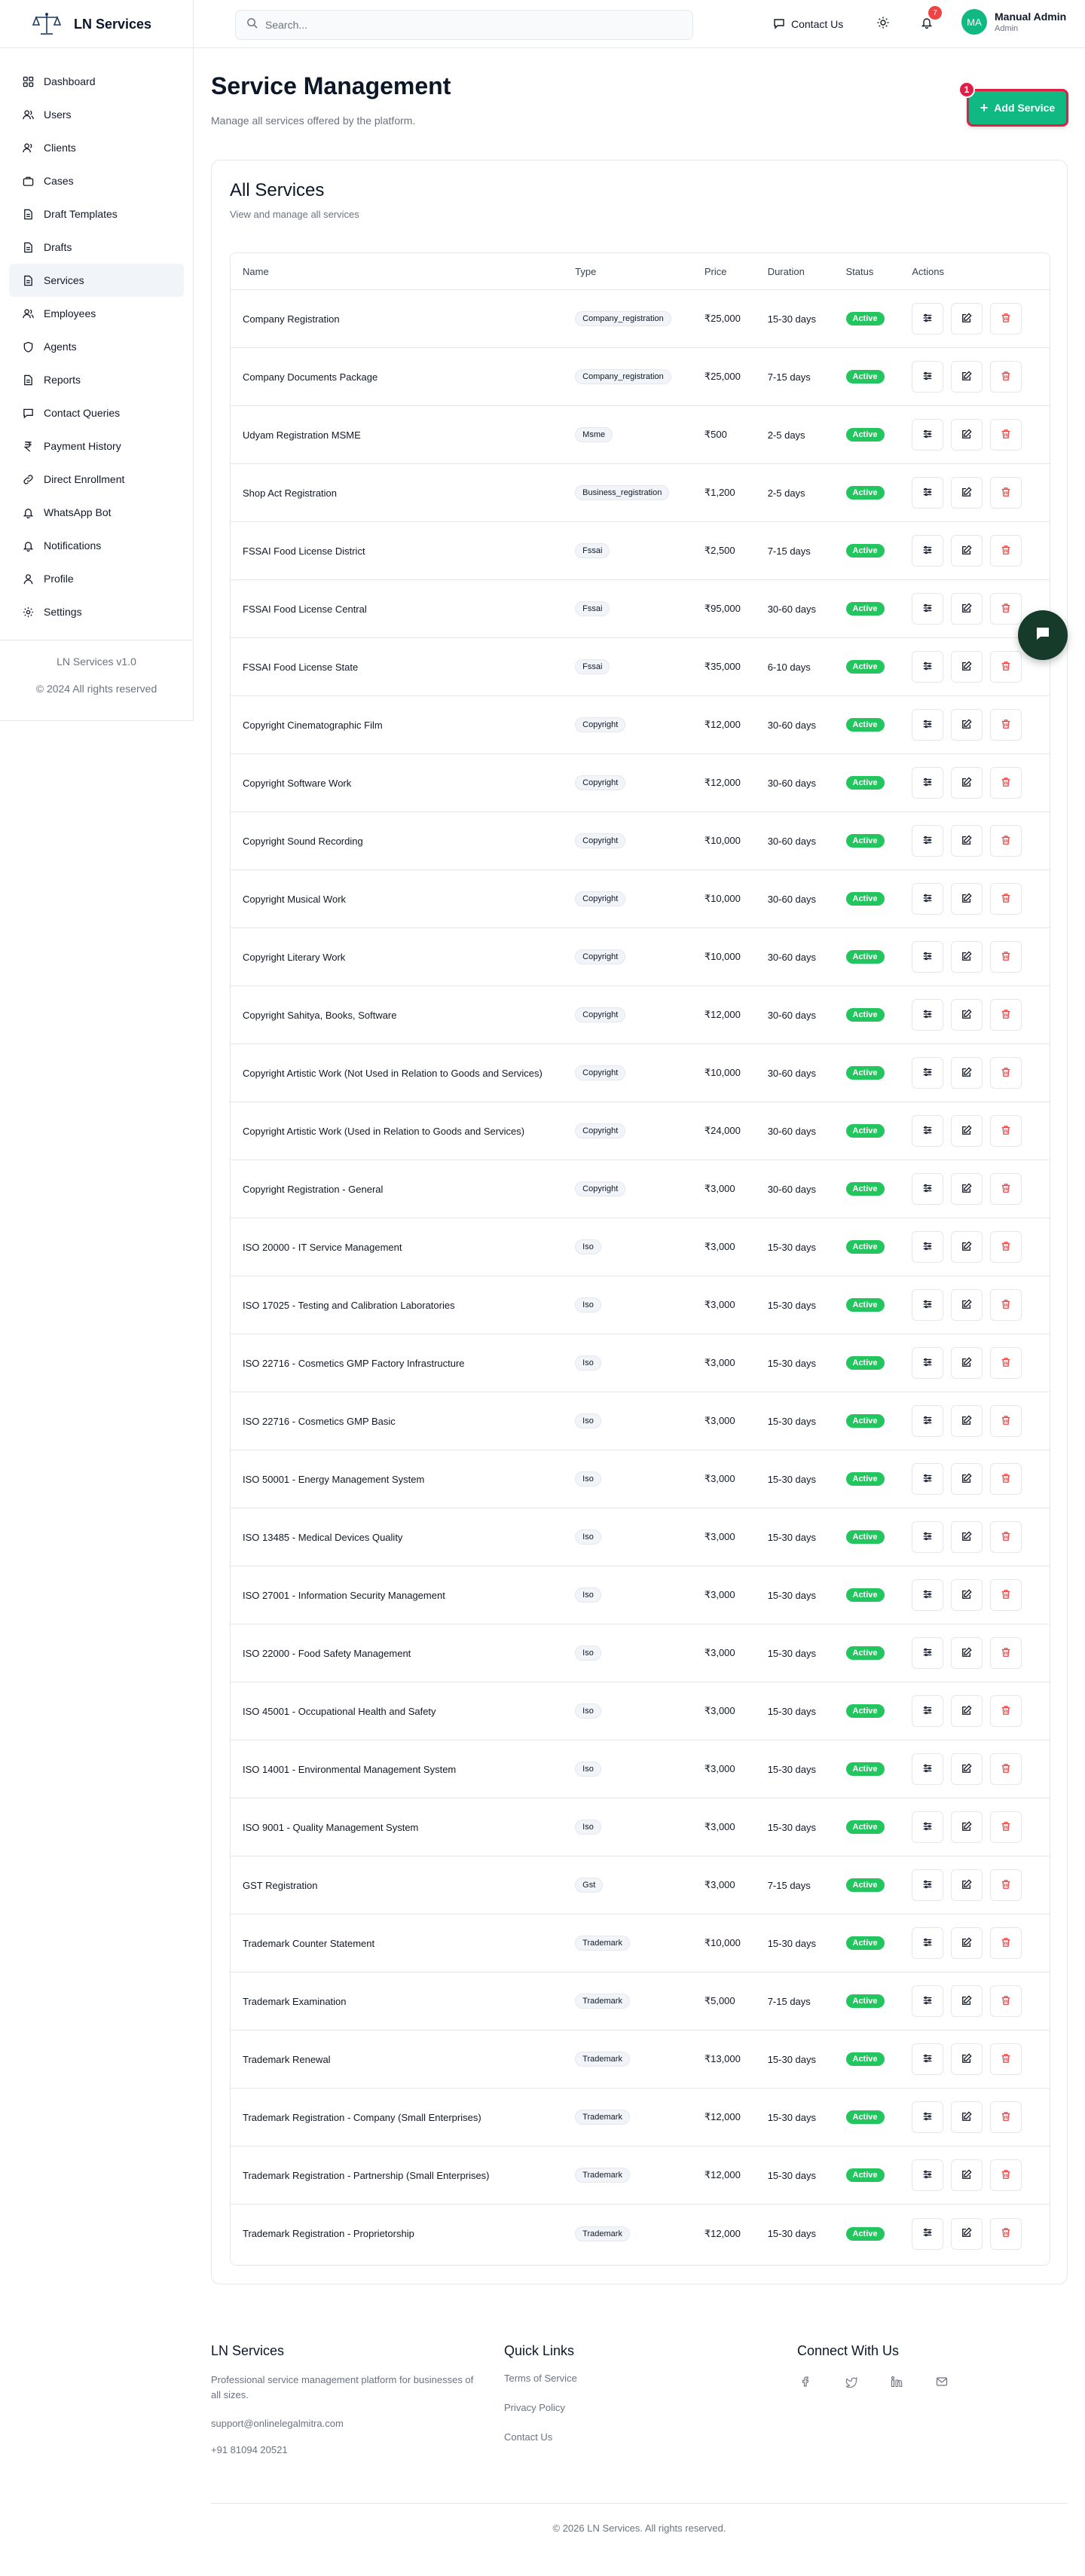  Describe the element at coordinates (469, 25) in the screenshot. I see `search-input` at that location.